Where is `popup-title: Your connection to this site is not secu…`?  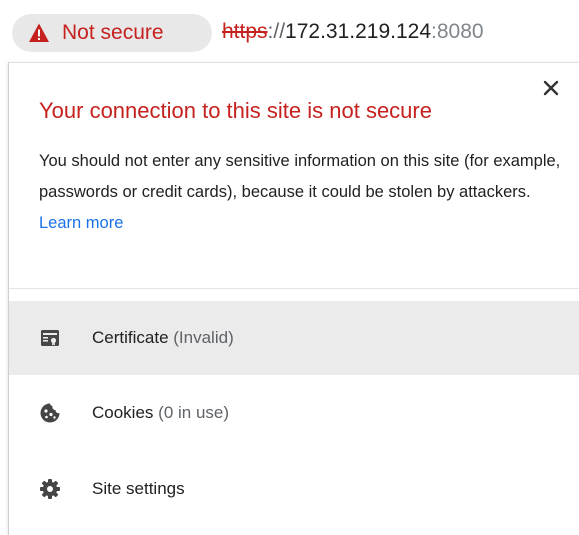
popup-title: Your connection to this site is not secu… is located at coordinates (235, 110).